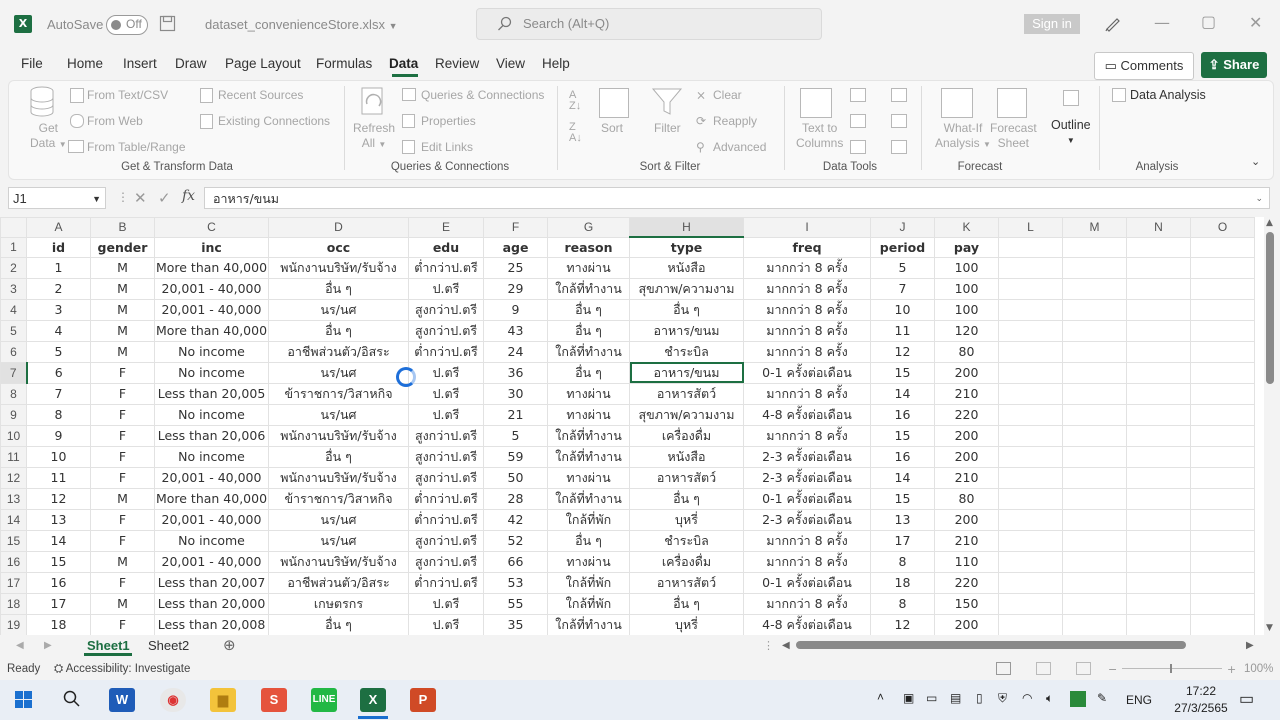  Describe the element at coordinates (446, 309) in the screenshot. I see `table-cell: สูงกว่าป.ตรี` at that location.